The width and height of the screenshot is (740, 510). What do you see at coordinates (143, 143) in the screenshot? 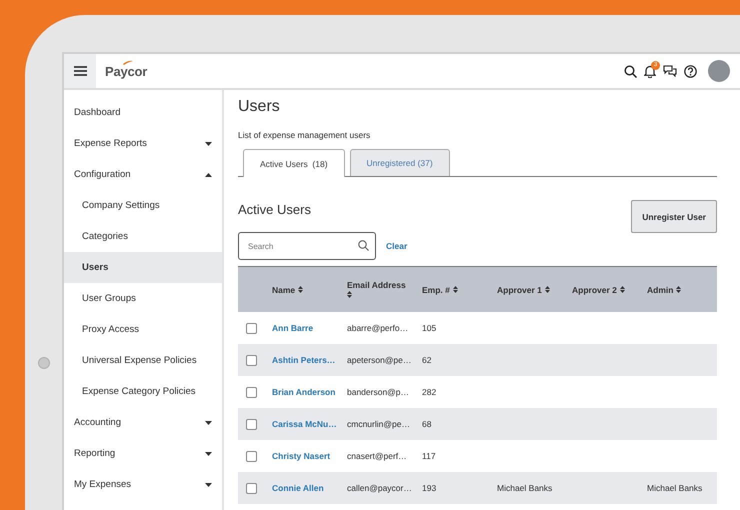
I see `sidebar-item: Expense Reports` at bounding box center [143, 143].